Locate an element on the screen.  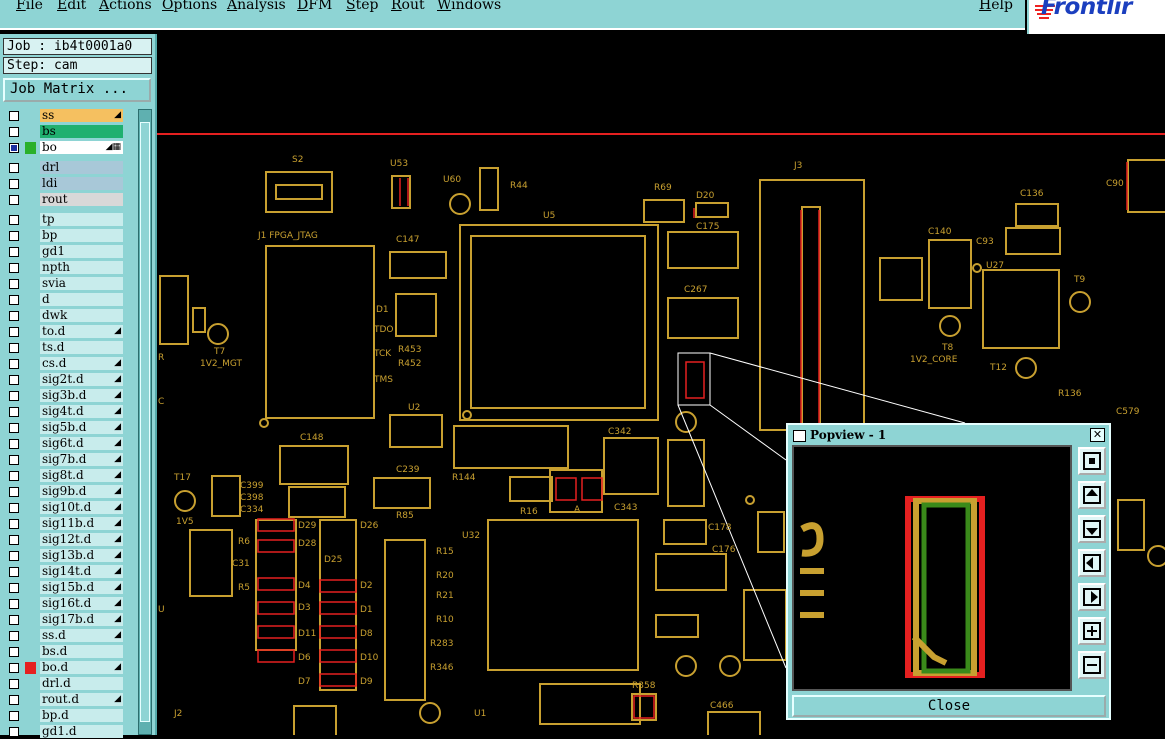
layer-name: bo ◢▦ is located at coordinates (81, 147).